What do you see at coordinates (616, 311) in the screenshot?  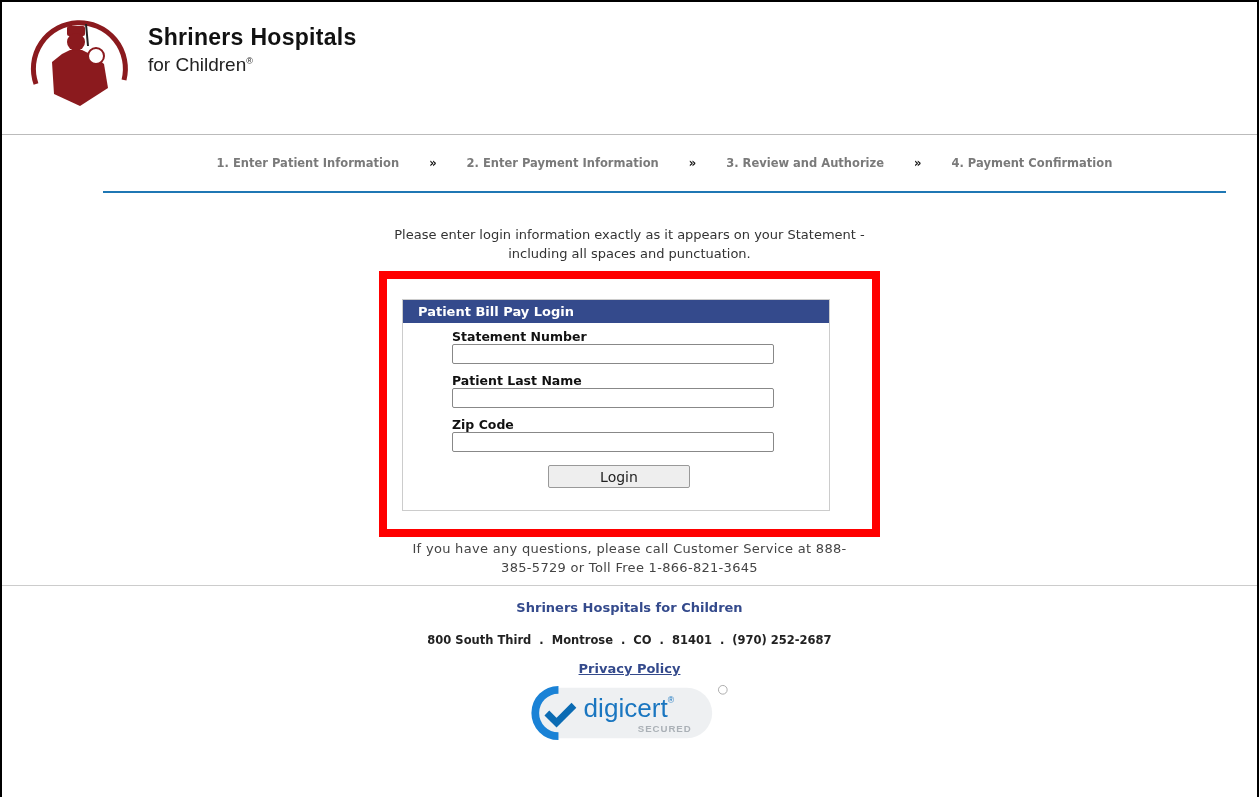 I see `panel-title: Patient Bill Pay Login` at bounding box center [616, 311].